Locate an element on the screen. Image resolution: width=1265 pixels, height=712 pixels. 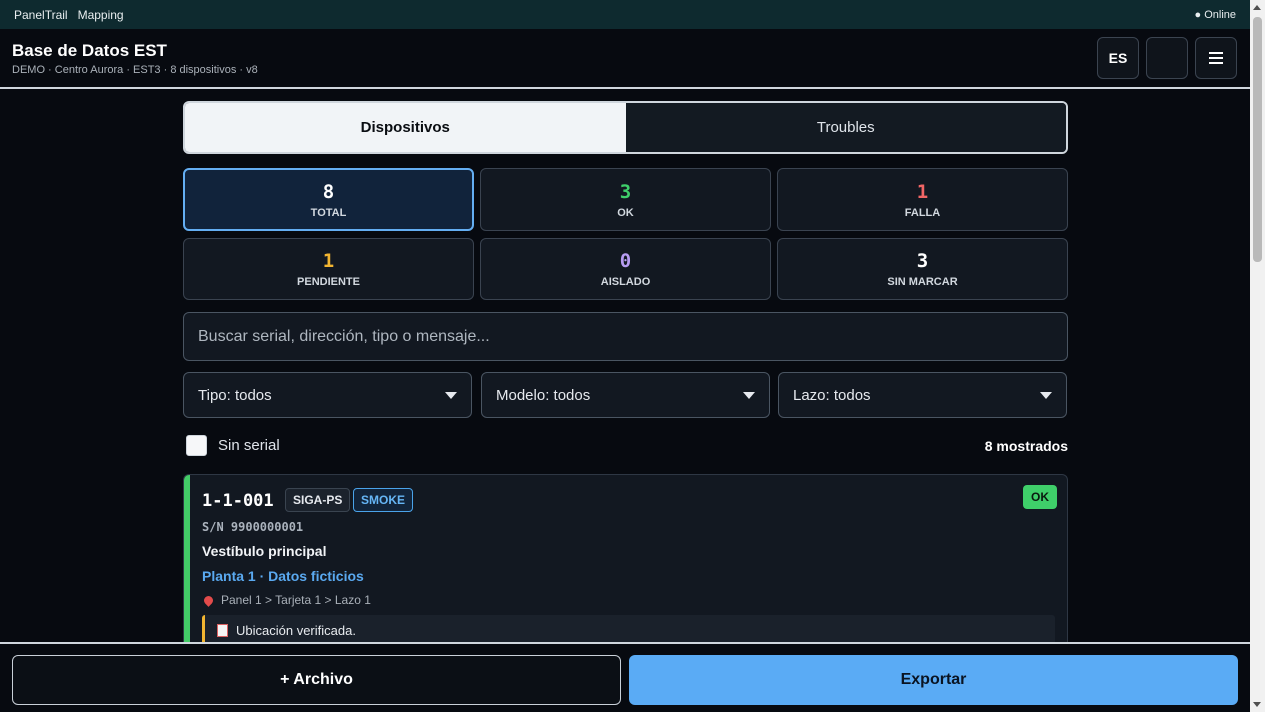
search-input is located at coordinates (625, 336).